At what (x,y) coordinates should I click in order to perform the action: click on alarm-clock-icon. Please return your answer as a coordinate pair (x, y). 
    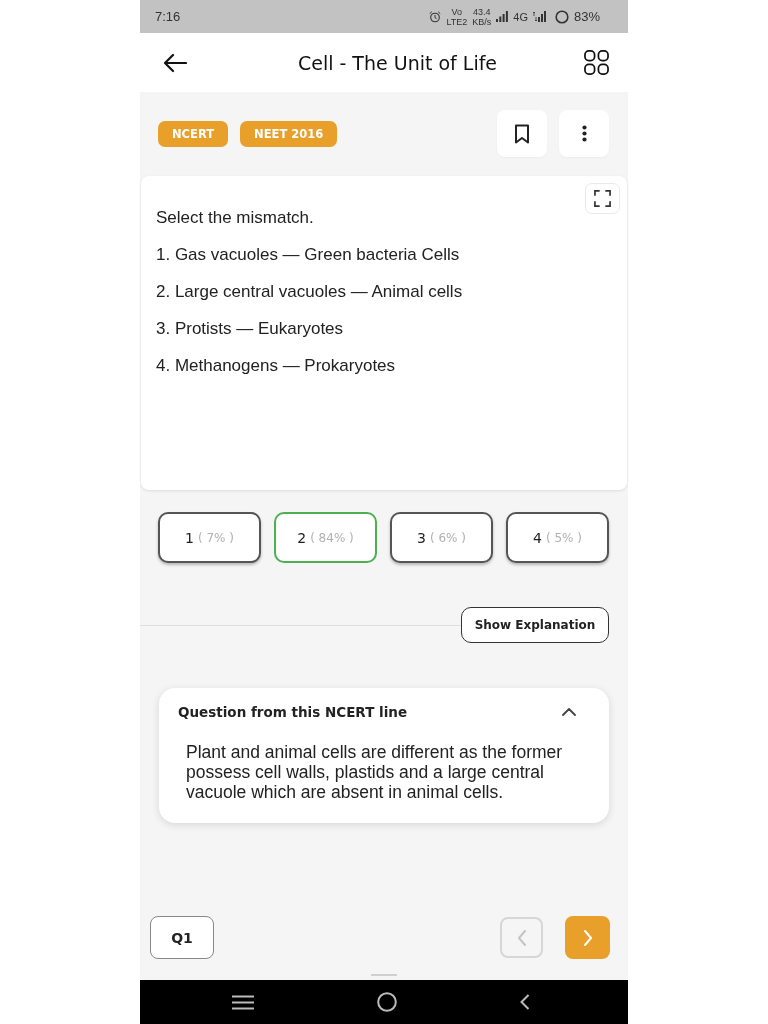
    Looking at the image, I should click on (435, 16).